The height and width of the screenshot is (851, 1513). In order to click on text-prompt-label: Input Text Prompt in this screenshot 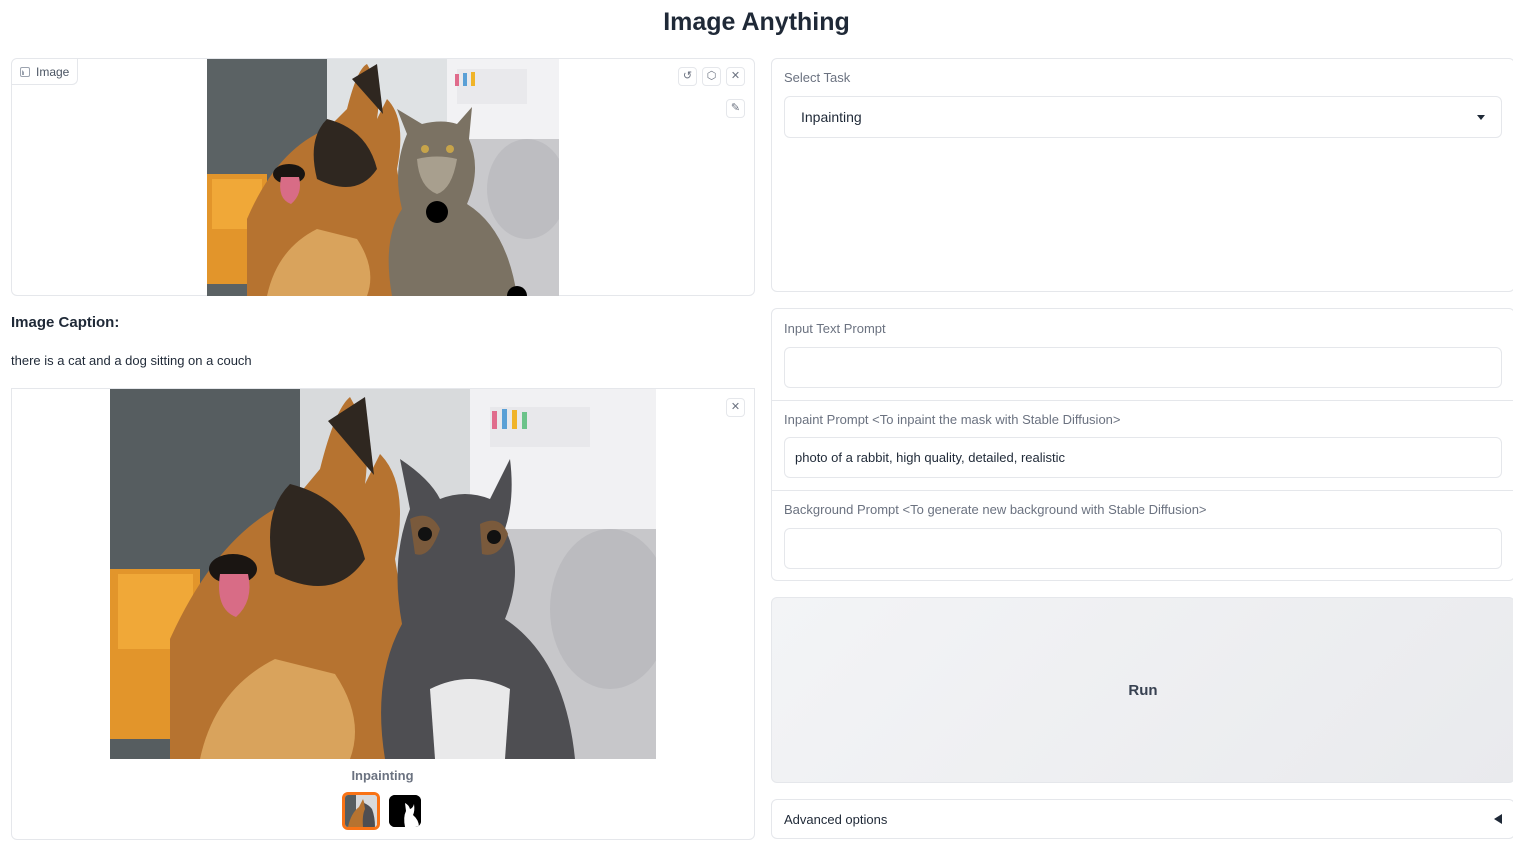, I will do `click(835, 328)`.